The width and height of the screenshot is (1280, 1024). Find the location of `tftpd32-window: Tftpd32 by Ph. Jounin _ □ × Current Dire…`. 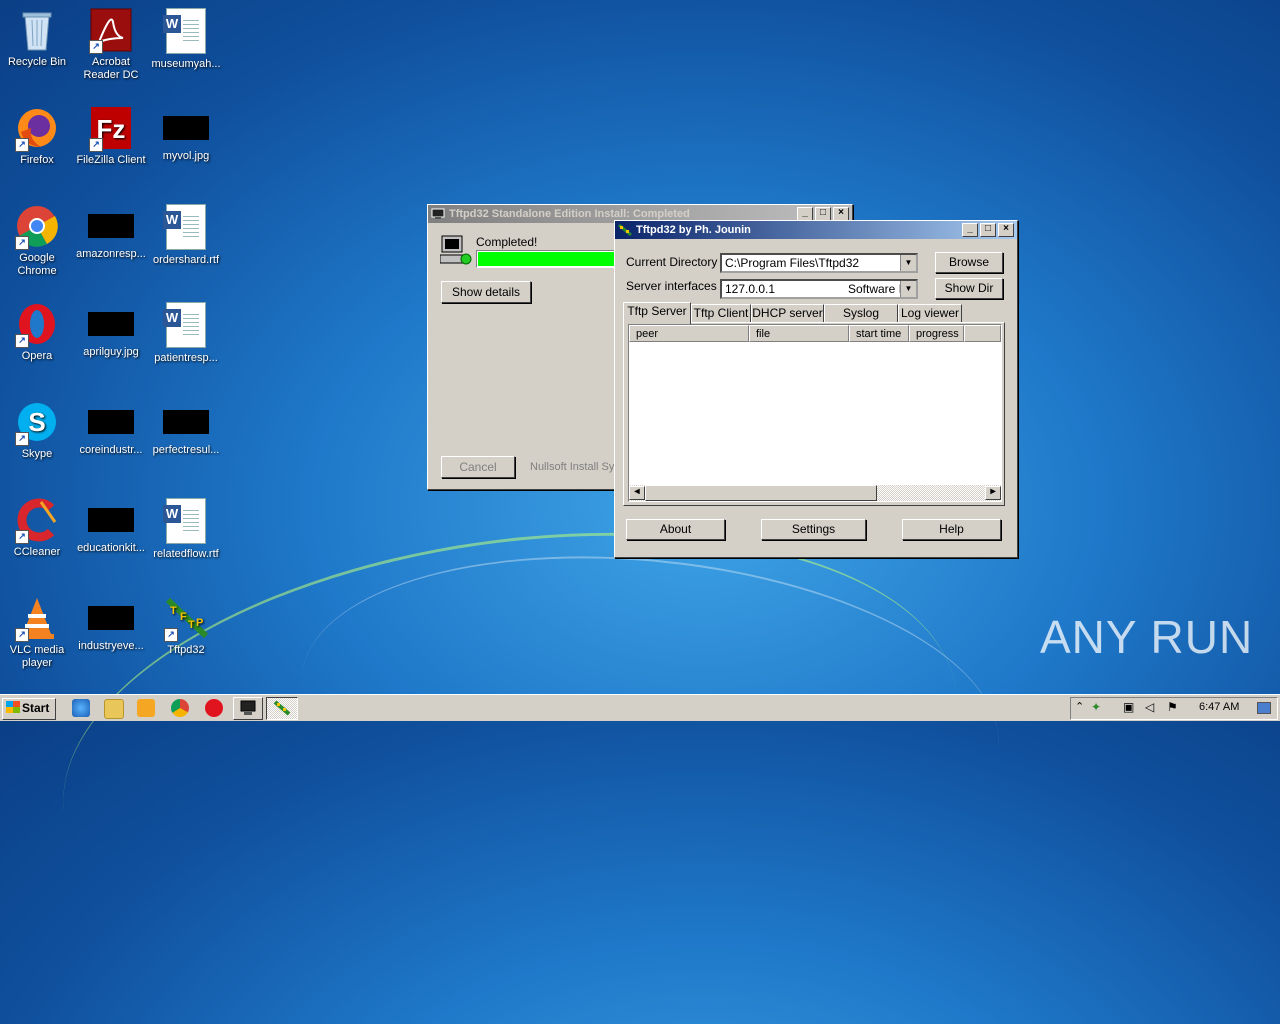

tftpd32-window: Tftpd32 by Ph. Jounin _ □ × Current Dire… is located at coordinates (816, 389).